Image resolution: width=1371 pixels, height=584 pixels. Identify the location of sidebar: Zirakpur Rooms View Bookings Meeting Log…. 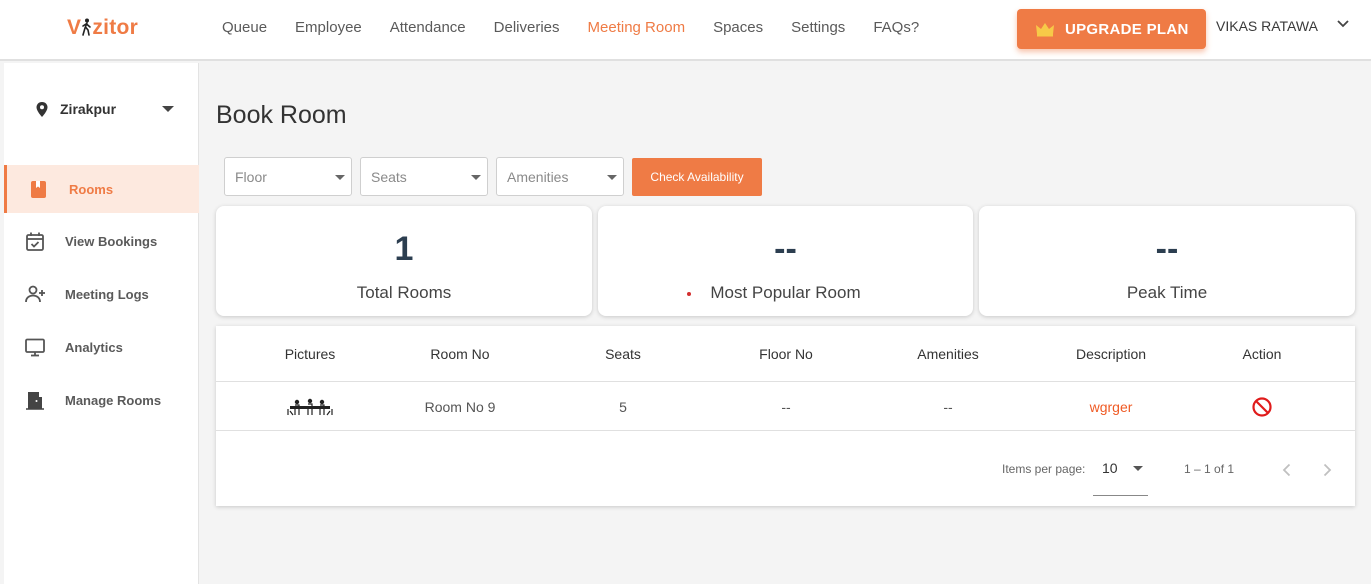
(101, 323).